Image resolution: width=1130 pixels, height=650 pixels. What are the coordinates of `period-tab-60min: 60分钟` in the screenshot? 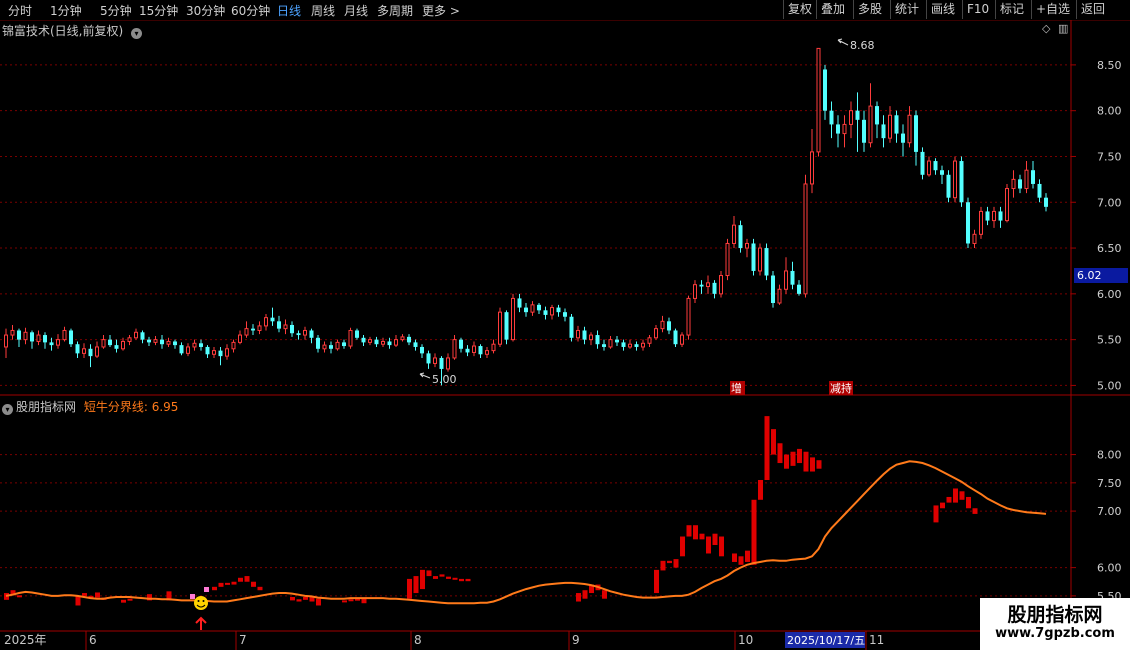 It's located at (250, 10).